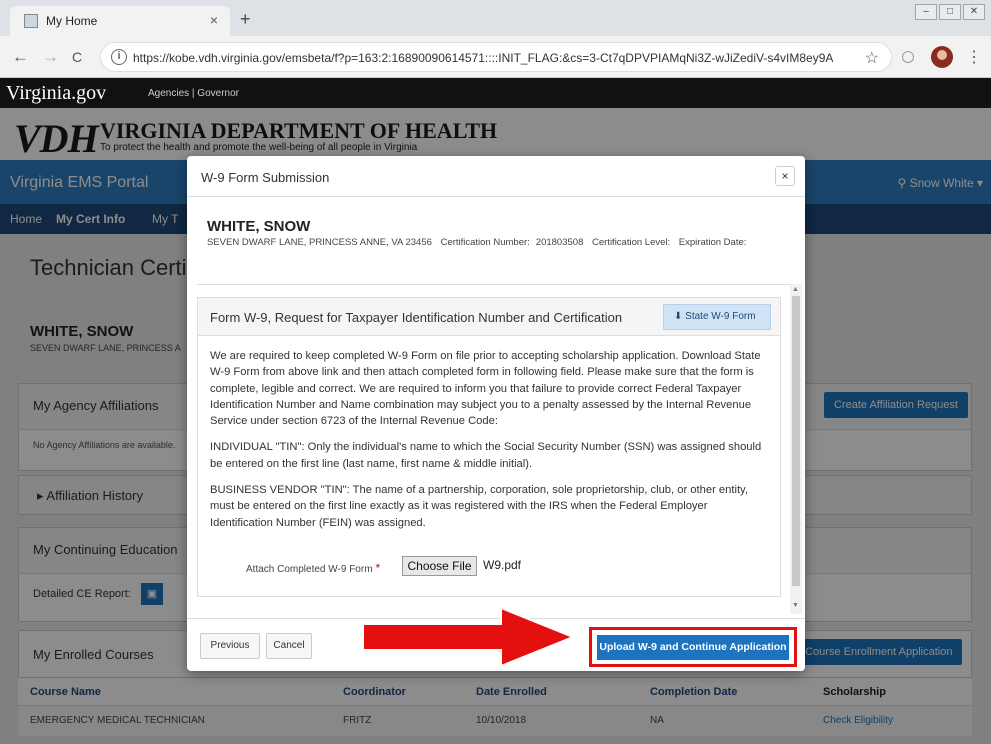 The image size is (991, 744). Describe the element at coordinates (120, 21) in the screenshot. I see `browser-tab: My Home ×` at that location.